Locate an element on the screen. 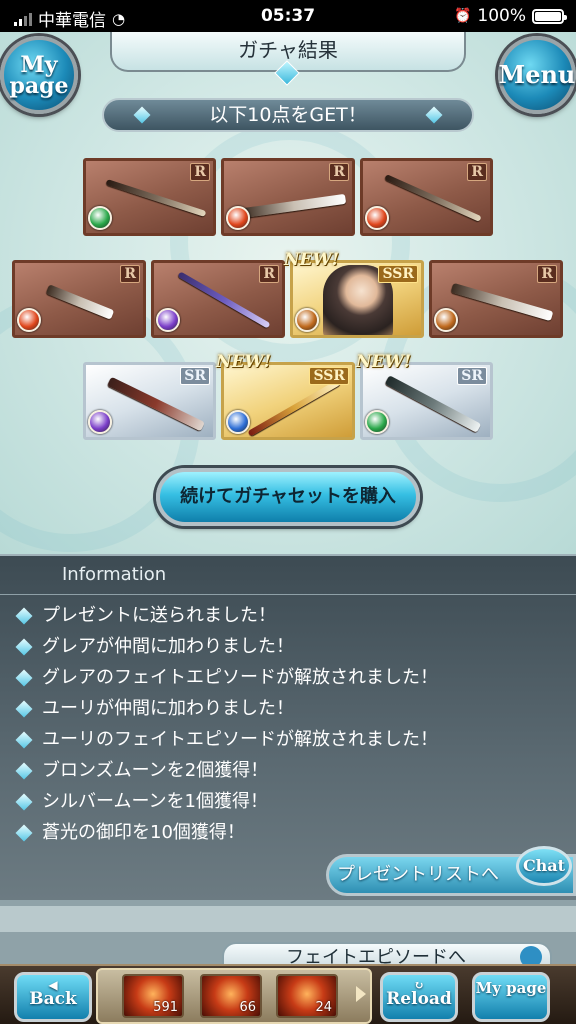 This screenshot has height=1024, width=576. item-count: 66 is located at coordinates (247, 1007).